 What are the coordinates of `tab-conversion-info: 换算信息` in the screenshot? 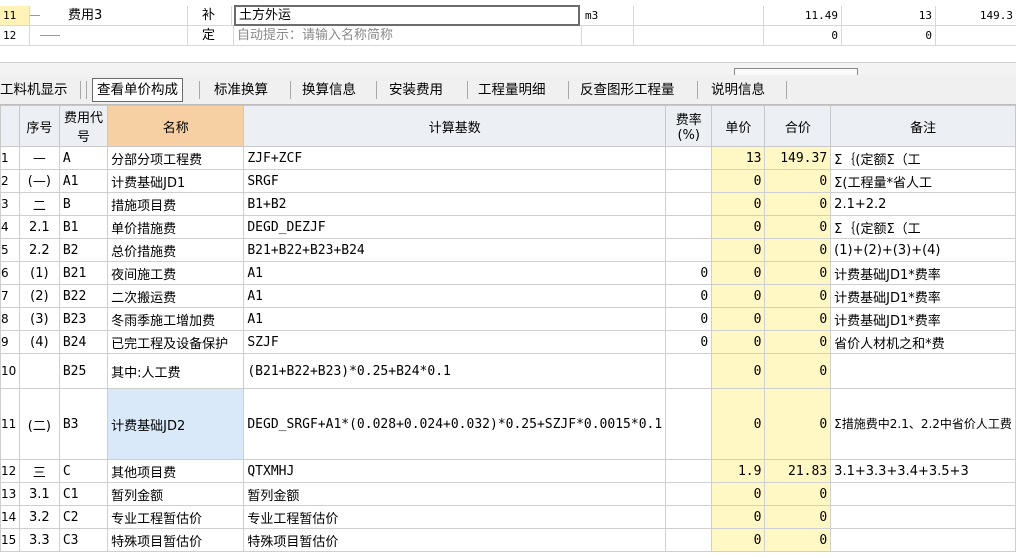 It's located at (329, 90).